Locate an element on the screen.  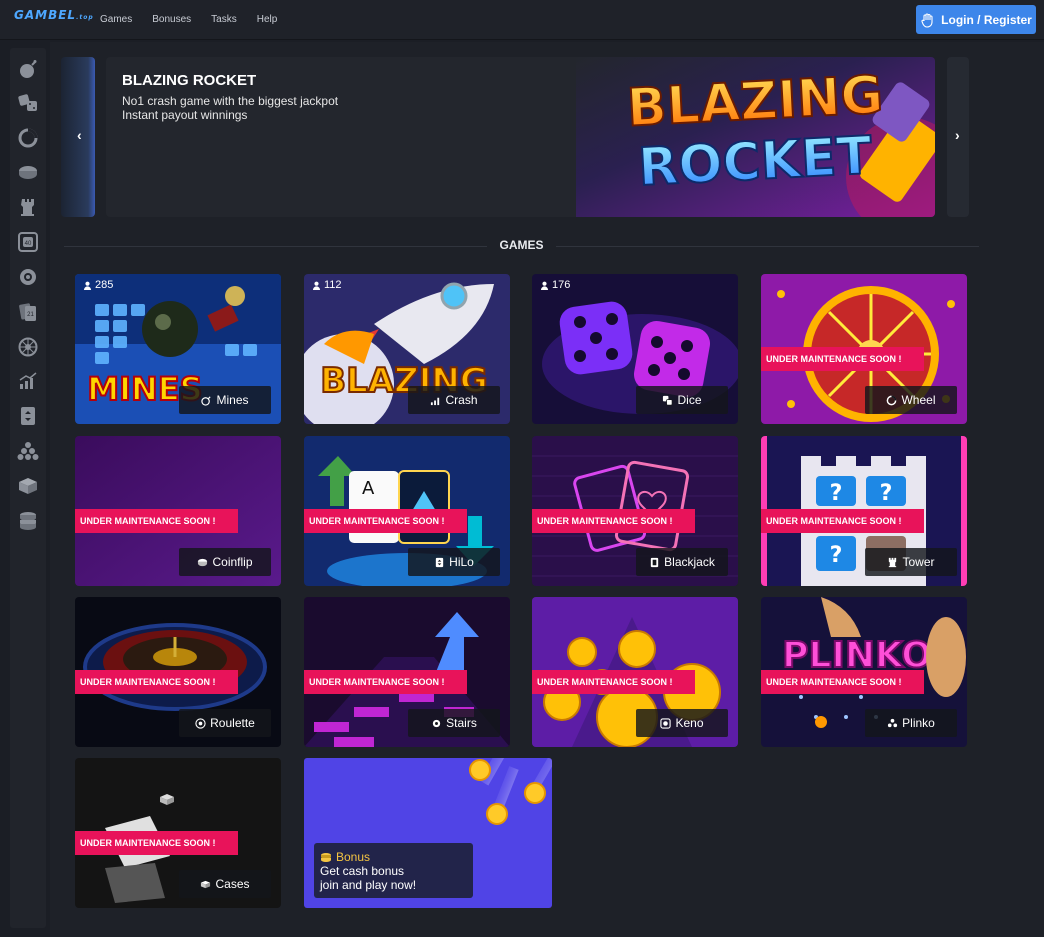
chevron-right-icon: › is located at coordinates (957, 135).